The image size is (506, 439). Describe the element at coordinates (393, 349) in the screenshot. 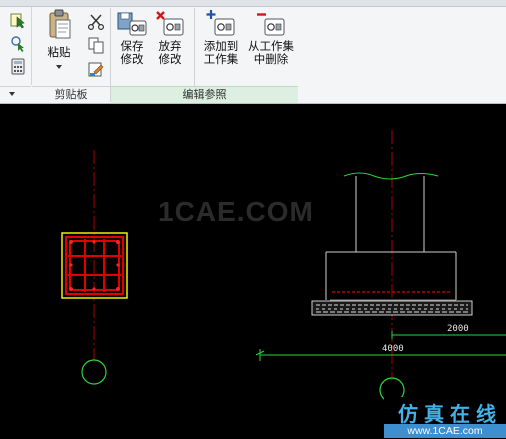

I see `dimension-text-4000: 4000` at that location.